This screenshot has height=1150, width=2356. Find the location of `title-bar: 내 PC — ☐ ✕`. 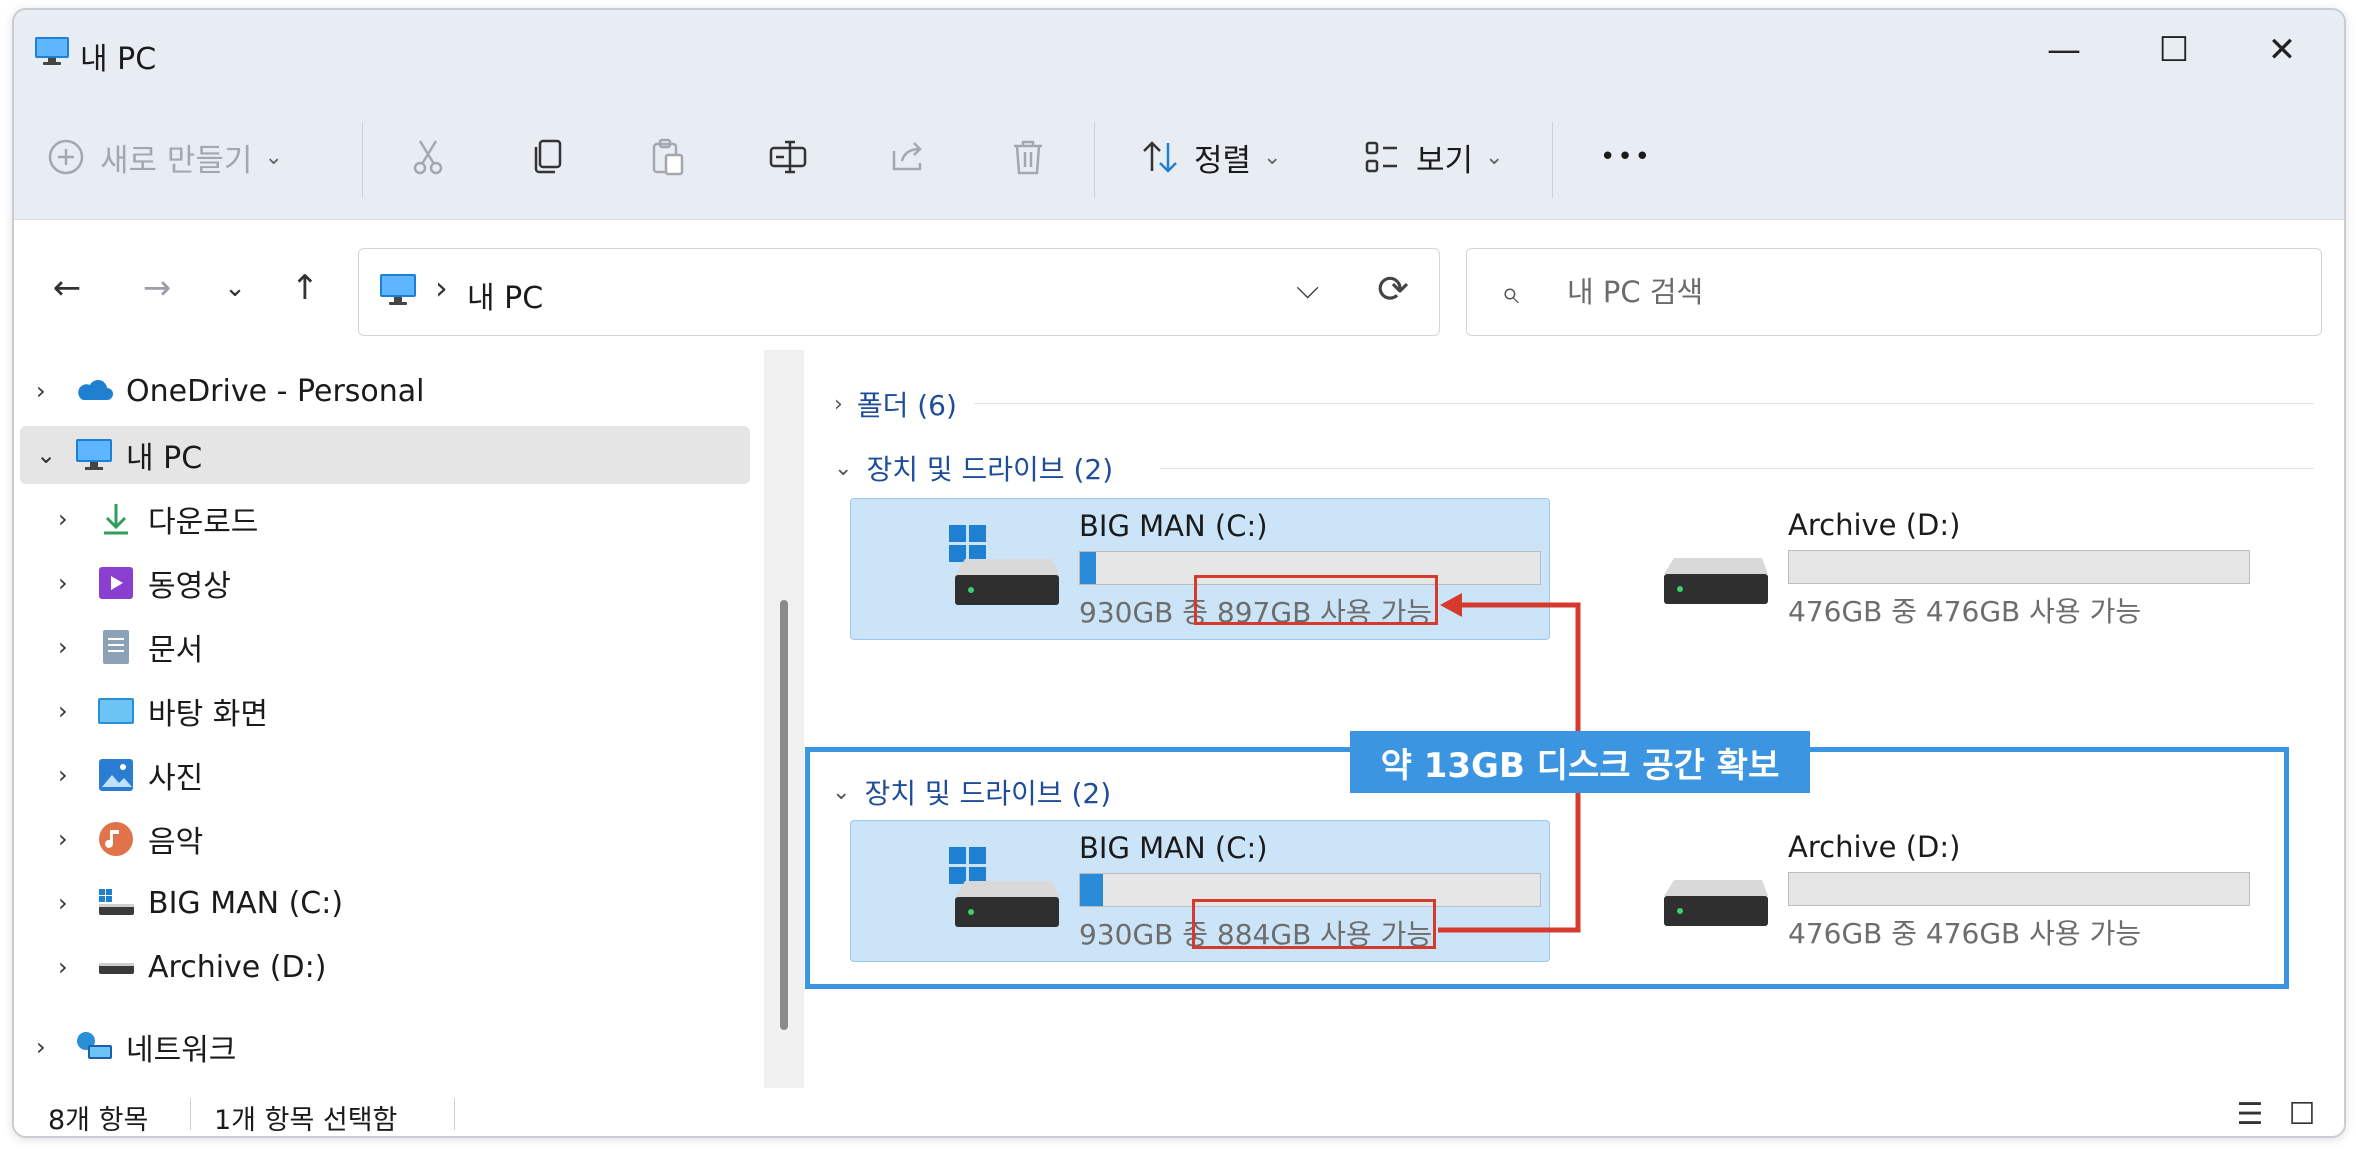

title-bar: 내 PC — ☐ ✕ is located at coordinates (1179, 50).